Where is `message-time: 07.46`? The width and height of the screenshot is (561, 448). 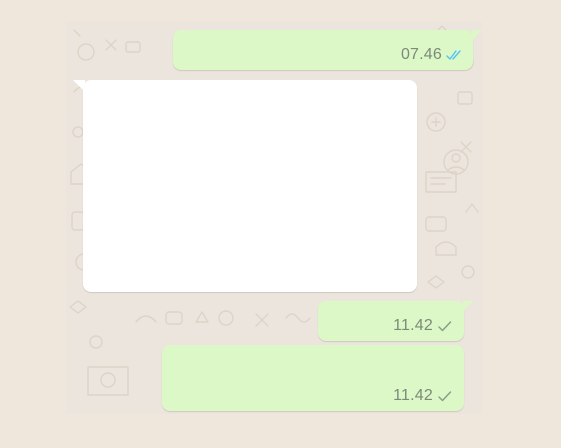 message-time: 07.46 is located at coordinates (421, 54).